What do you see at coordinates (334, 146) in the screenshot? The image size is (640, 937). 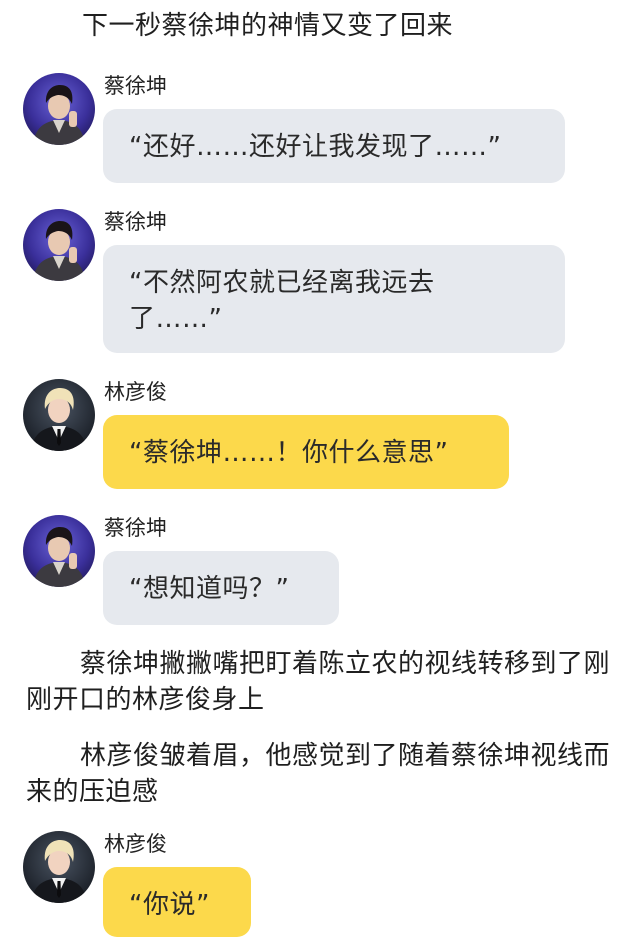 I see `message-bubble: “还好……还好让我发现了……”` at bounding box center [334, 146].